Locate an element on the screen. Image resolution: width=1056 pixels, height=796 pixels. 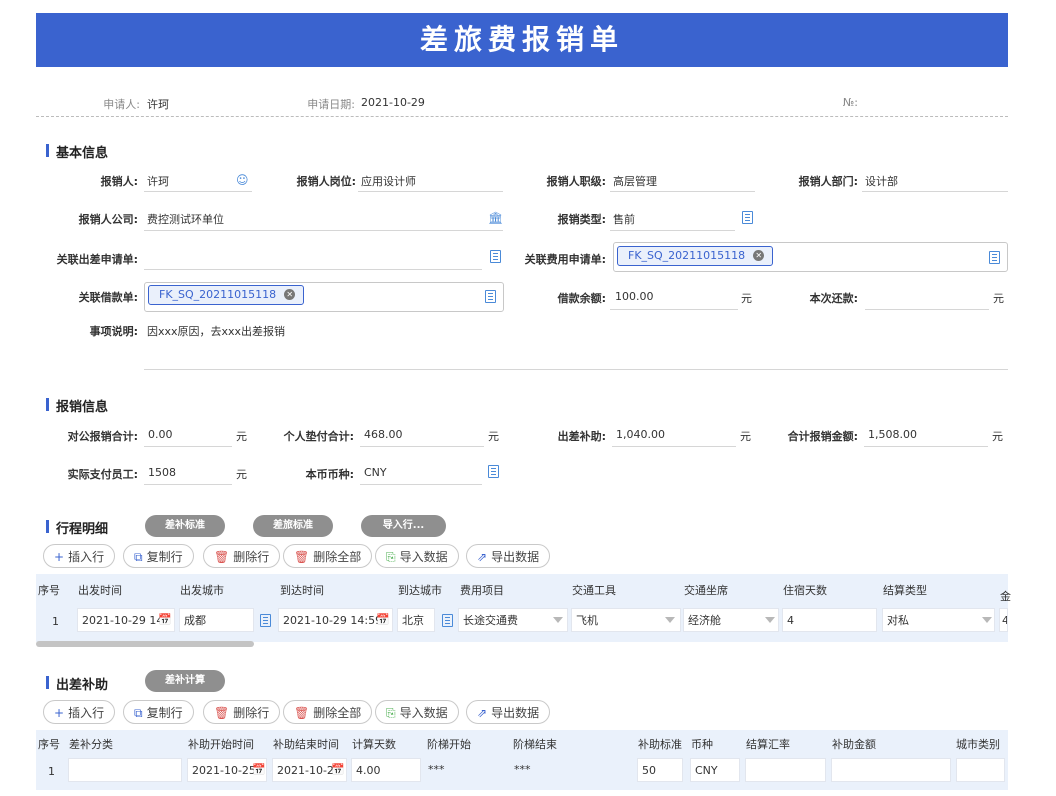
company-value: 费控测试环单位 is located at coordinates (185, 219).